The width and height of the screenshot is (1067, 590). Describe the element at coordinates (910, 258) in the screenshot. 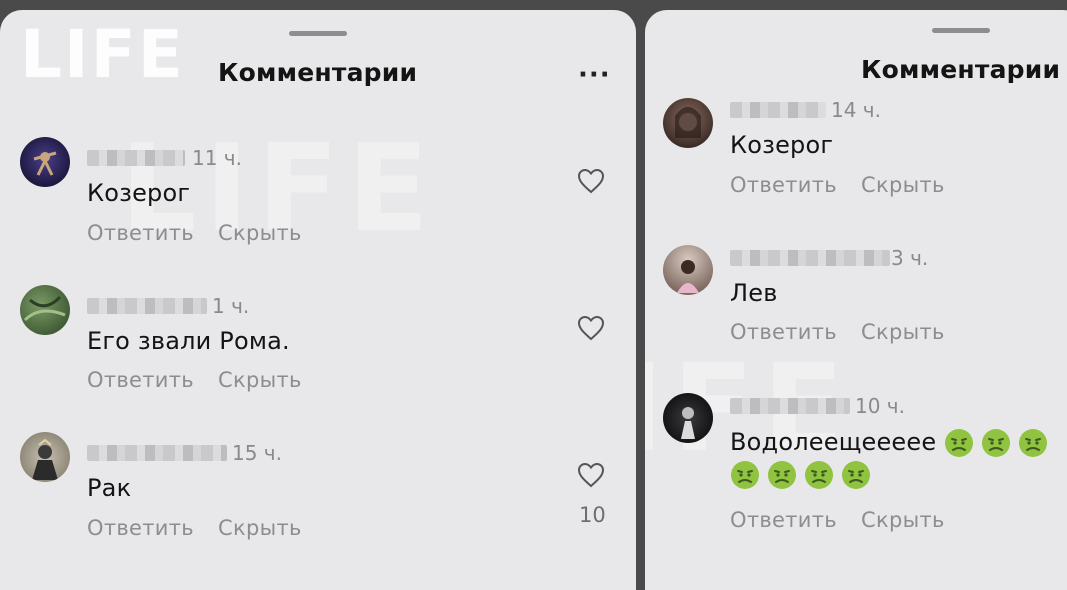

I see `comment-time: 3 ч.` at that location.